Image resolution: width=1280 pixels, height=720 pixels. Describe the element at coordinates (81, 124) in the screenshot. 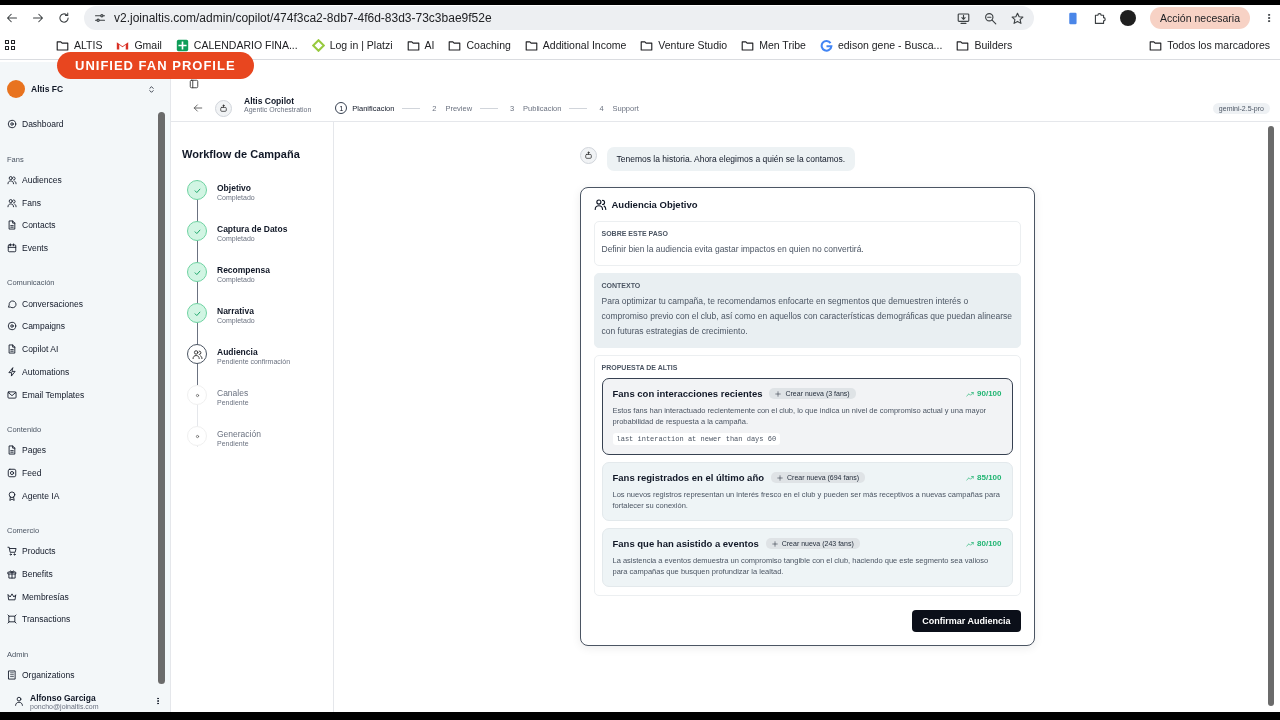

I see `nav-item: Dashboard` at that location.